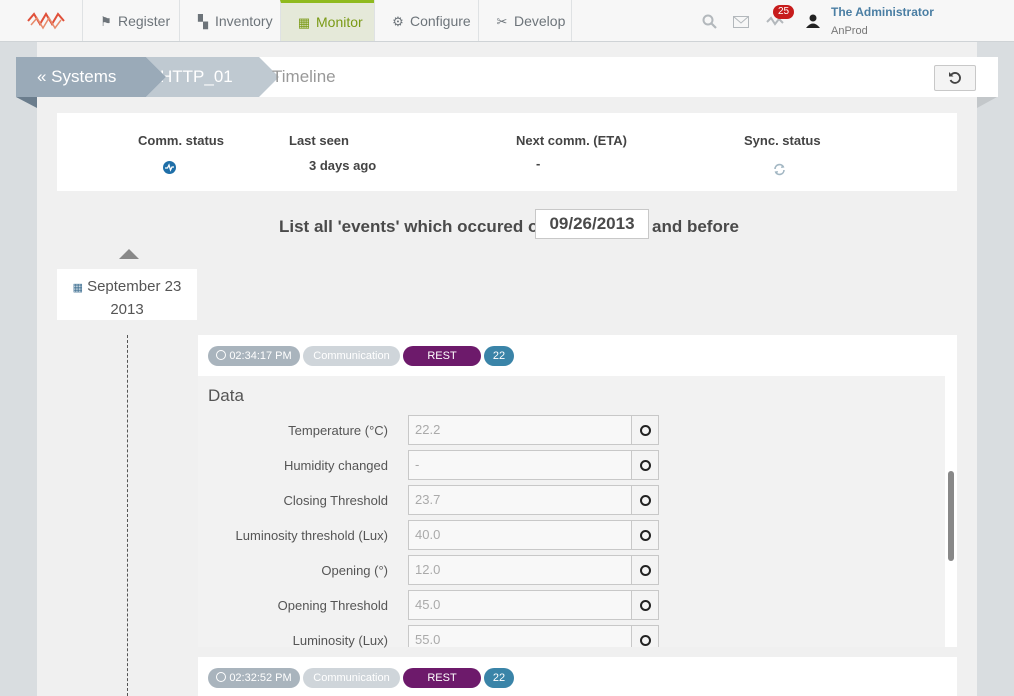  What do you see at coordinates (571, 140) in the screenshot?
I see `next-comm-label: Next comm. (ETA)` at bounding box center [571, 140].